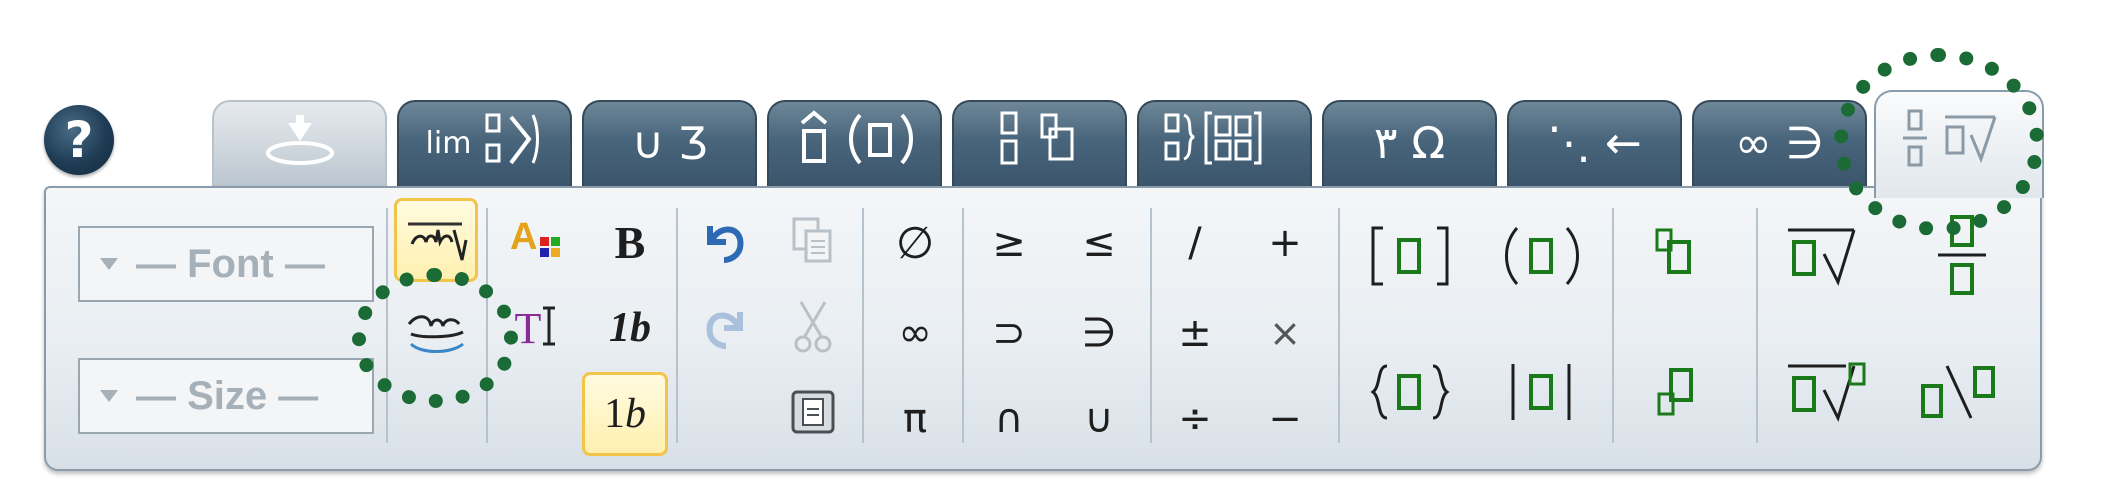  I want to click on size-dropdown-label: — Size —, so click(227, 395).